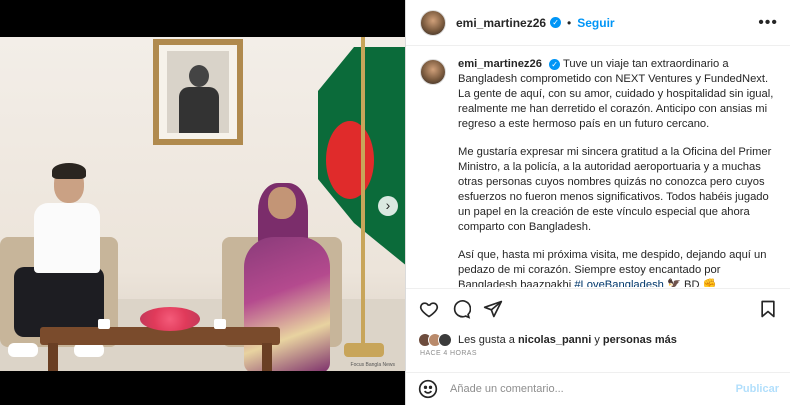  I want to click on photo-portrait-inner, so click(198, 92).